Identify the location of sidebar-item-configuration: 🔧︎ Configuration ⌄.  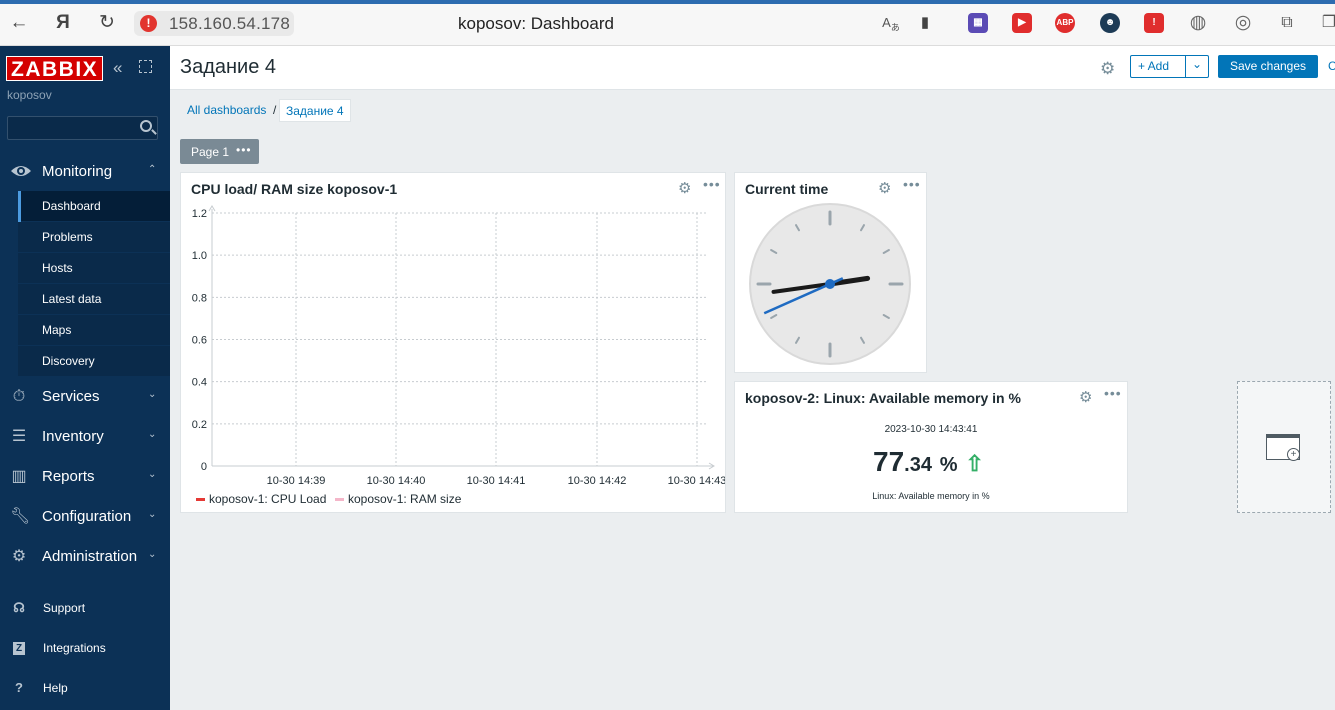
(85, 517).